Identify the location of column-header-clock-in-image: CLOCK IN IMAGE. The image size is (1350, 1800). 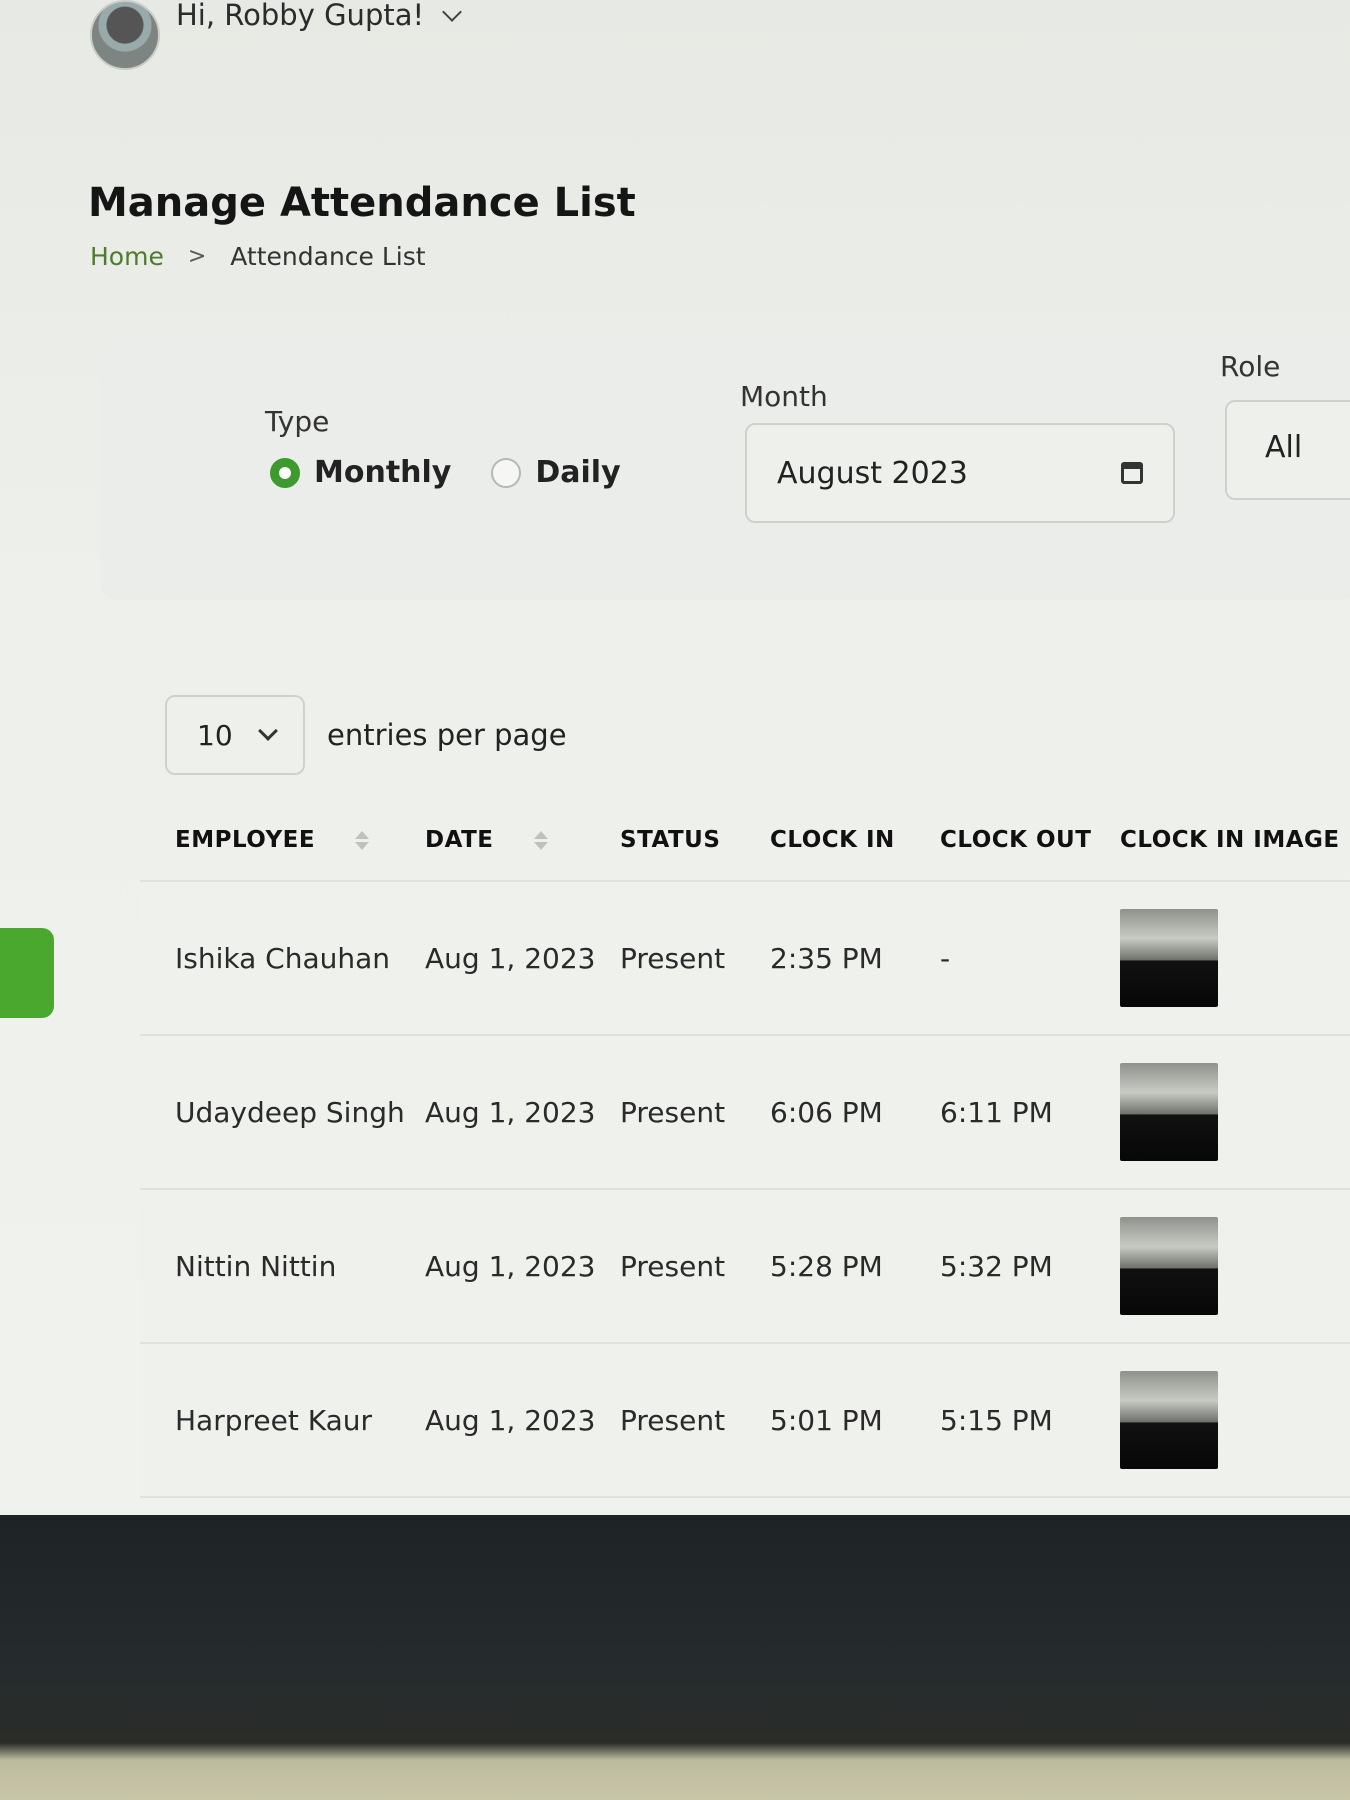
(1235, 840).